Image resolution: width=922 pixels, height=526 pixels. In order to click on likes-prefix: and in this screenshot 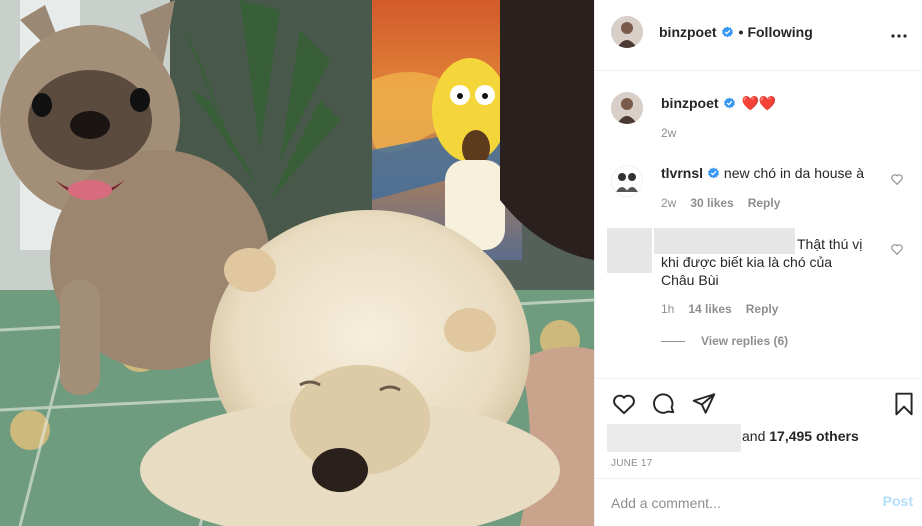, I will do `click(756, 436)`.